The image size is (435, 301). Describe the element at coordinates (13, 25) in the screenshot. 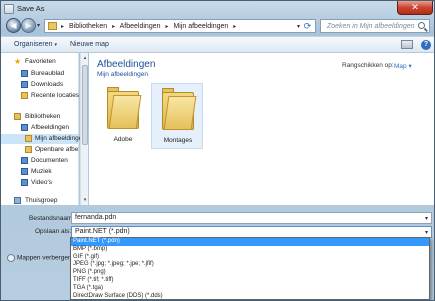

I see `back-button: ◀` at that location.